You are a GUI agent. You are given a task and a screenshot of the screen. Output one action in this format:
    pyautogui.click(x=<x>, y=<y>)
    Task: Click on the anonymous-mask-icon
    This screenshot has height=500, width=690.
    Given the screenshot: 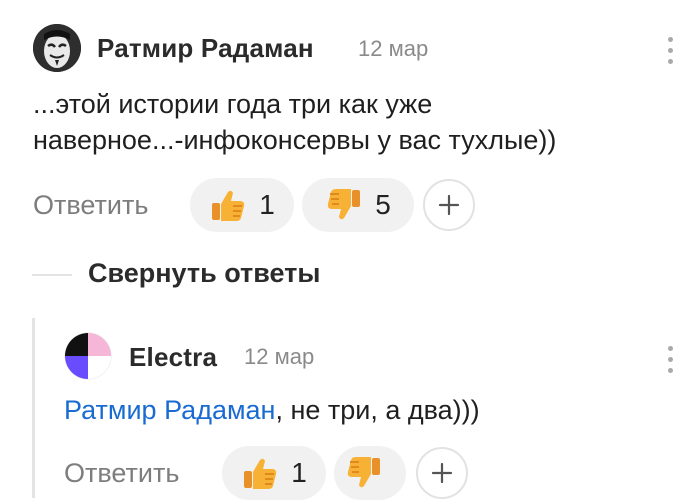 What is the action you would take?
    pyautogui.click(x=57, y=48)
    